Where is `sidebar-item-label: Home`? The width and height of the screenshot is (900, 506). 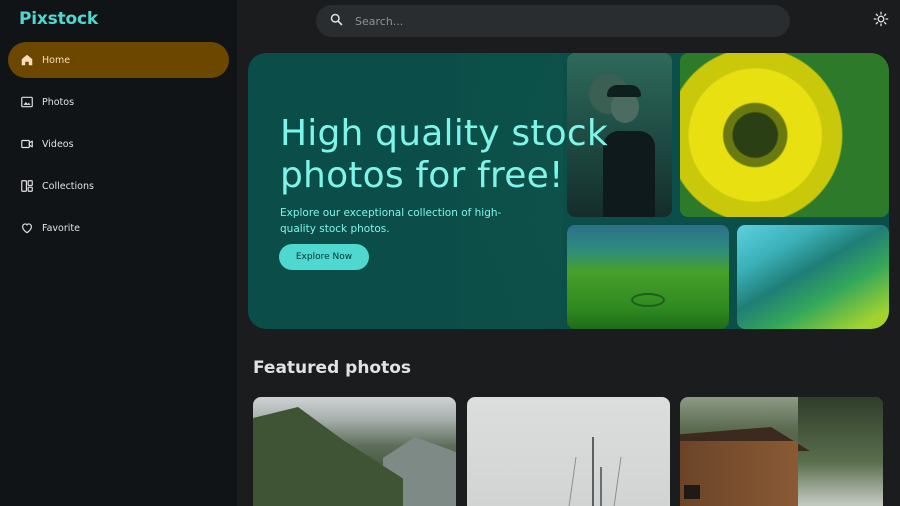 sidebar-item-label: Home is located at coordinates (56, 60).